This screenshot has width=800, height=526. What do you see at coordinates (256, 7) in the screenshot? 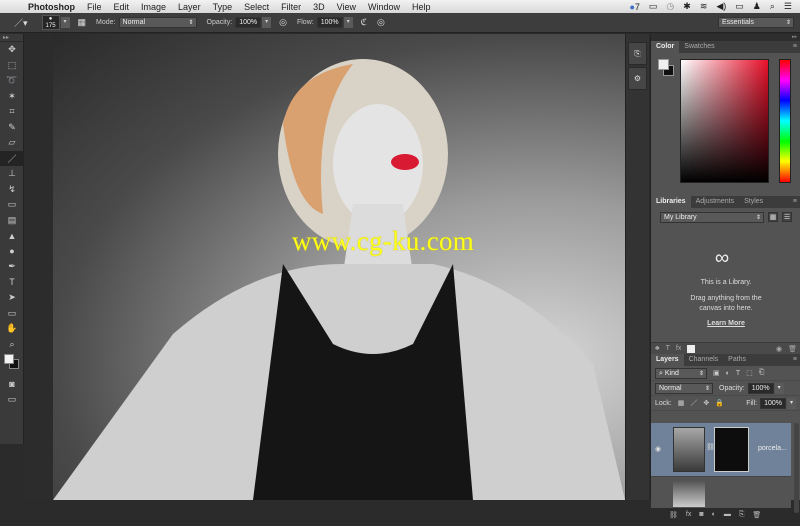
I see `menu-select: Select` at bounding box center [256, 7].